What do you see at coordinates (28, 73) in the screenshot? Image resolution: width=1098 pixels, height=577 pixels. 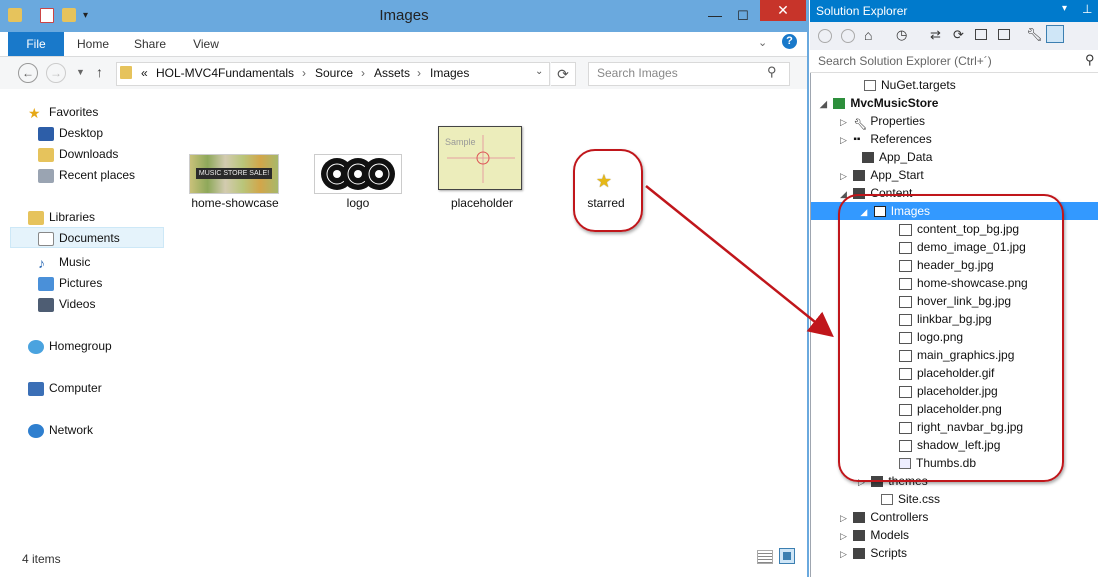 I see `back-button: ←` at bounding box center [28, 73].